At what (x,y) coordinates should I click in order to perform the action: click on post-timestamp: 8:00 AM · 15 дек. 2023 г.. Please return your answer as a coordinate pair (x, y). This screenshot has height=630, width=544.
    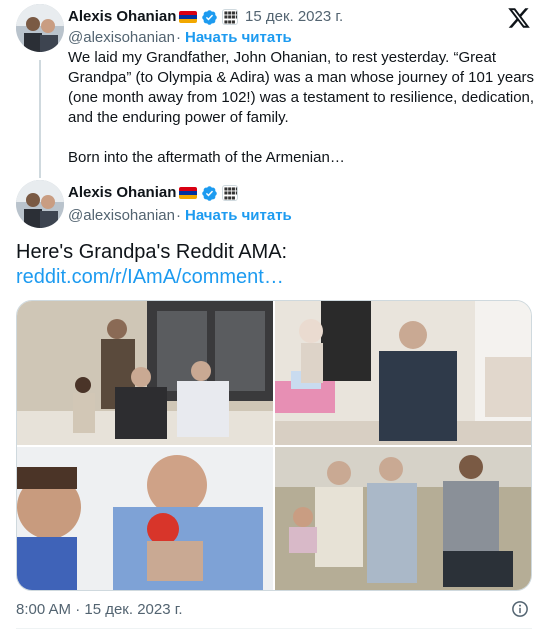
    Looking at the image, I should click on (99, 609).